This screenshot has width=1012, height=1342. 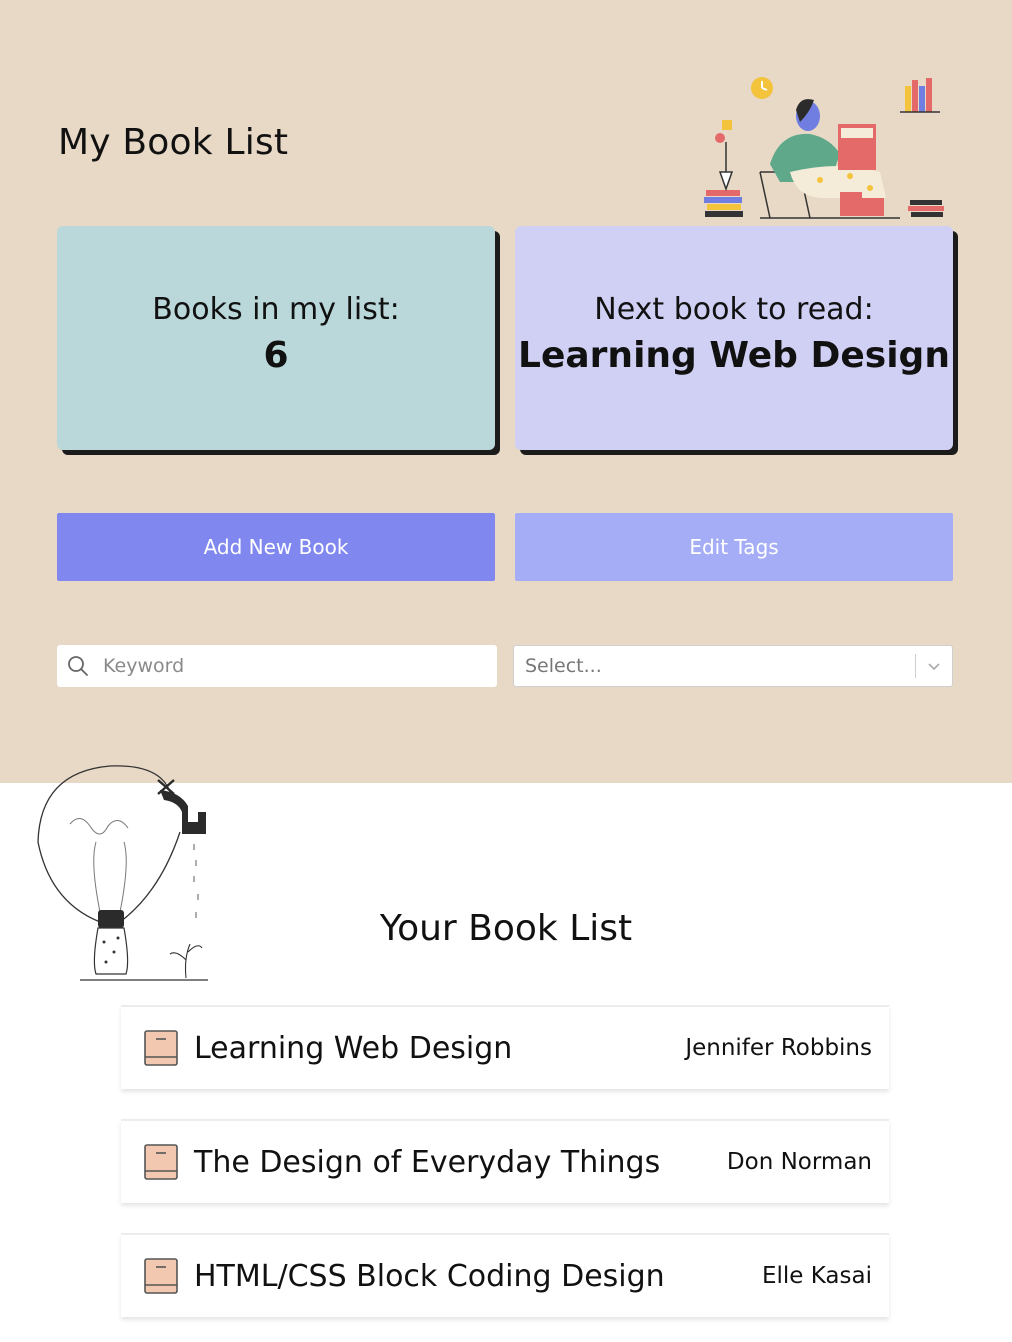 I want to click on book-title: HTML/CSS Block Coding Design, so click(x=429, y=1276).